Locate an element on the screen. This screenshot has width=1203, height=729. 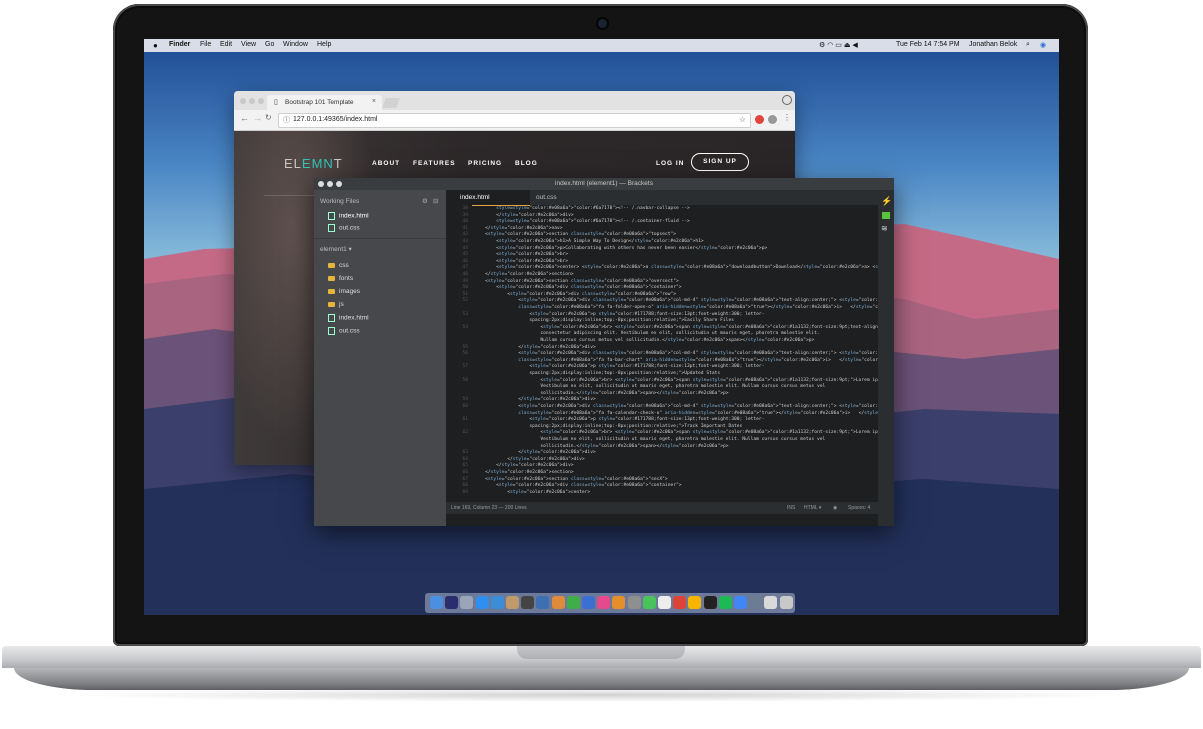
menu-file: File is located at coordinates (205, 44).